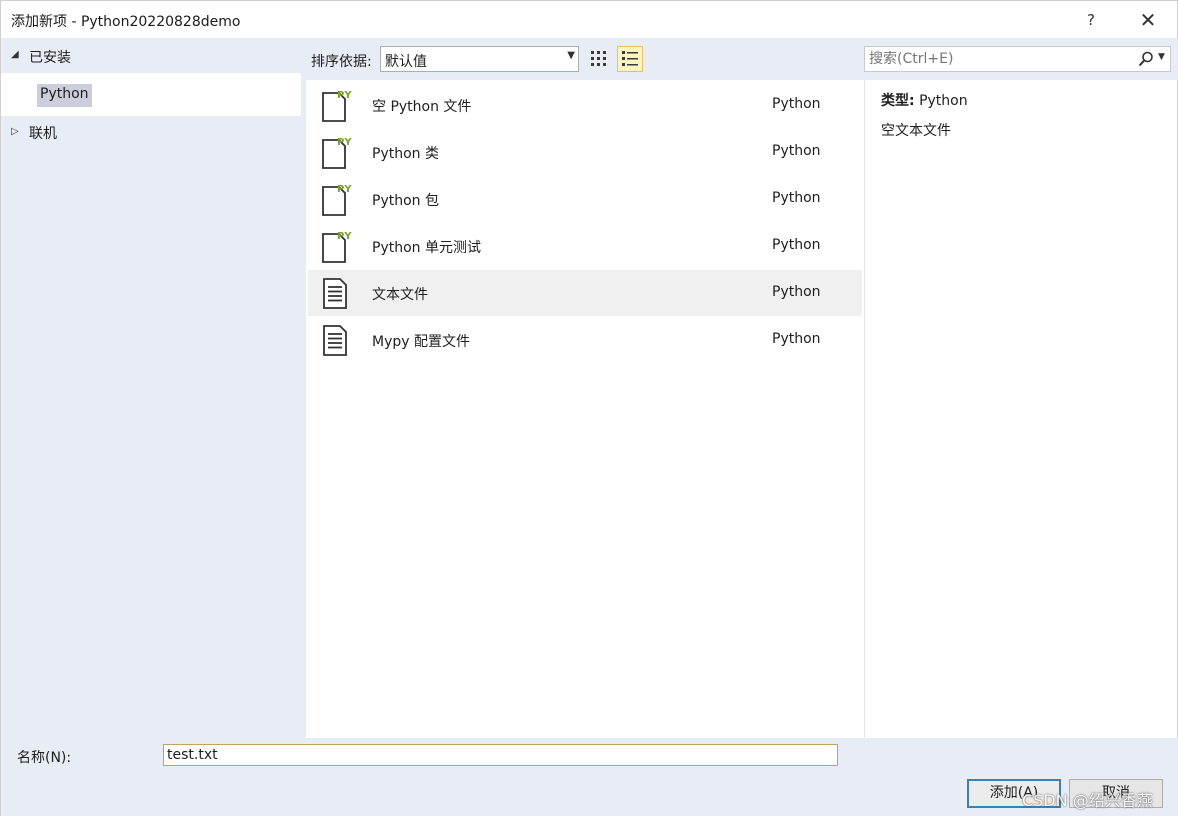 This screenshot has height=816, width=1178. What do you see at coordinates (1146, 59) in the screenshot?
I see `search-icon` at bounding box center [1146, 59].